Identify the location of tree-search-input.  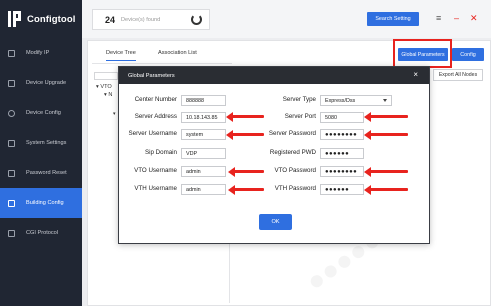
(106, 76).